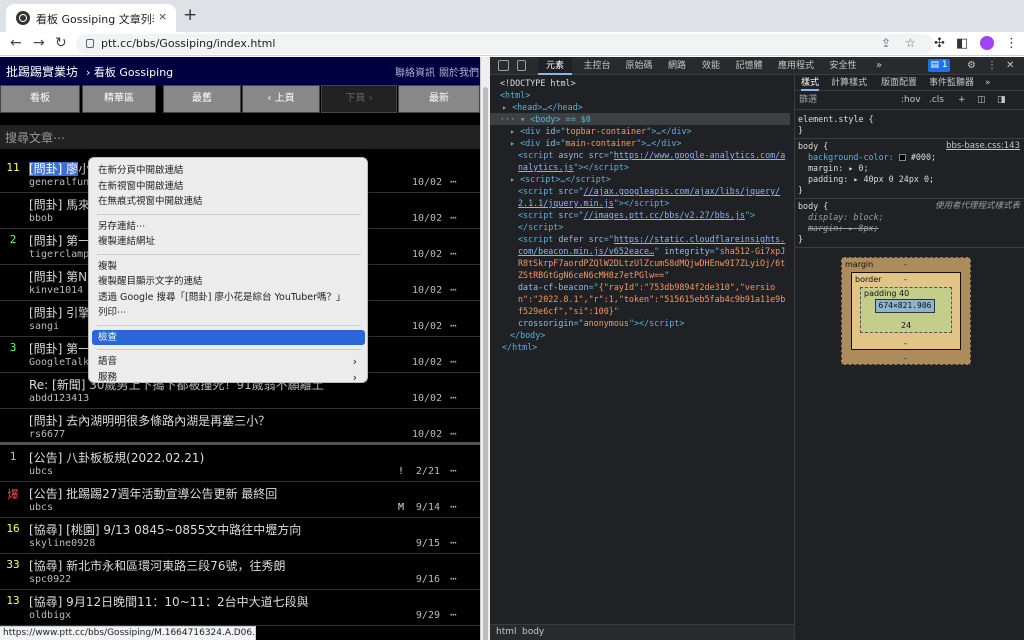  Describe the element at coordinates (936, 100) in the screenshot. I see `cls-toggle: .cls` at that location.